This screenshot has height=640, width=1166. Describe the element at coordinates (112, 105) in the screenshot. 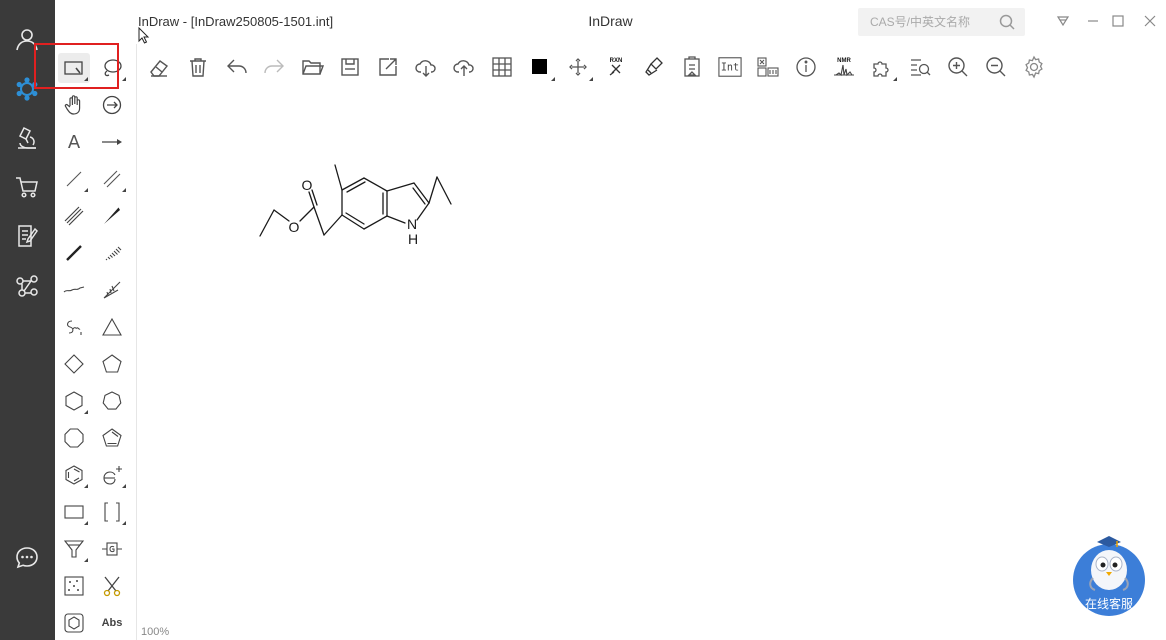

I see `rotate-tool` at that location.